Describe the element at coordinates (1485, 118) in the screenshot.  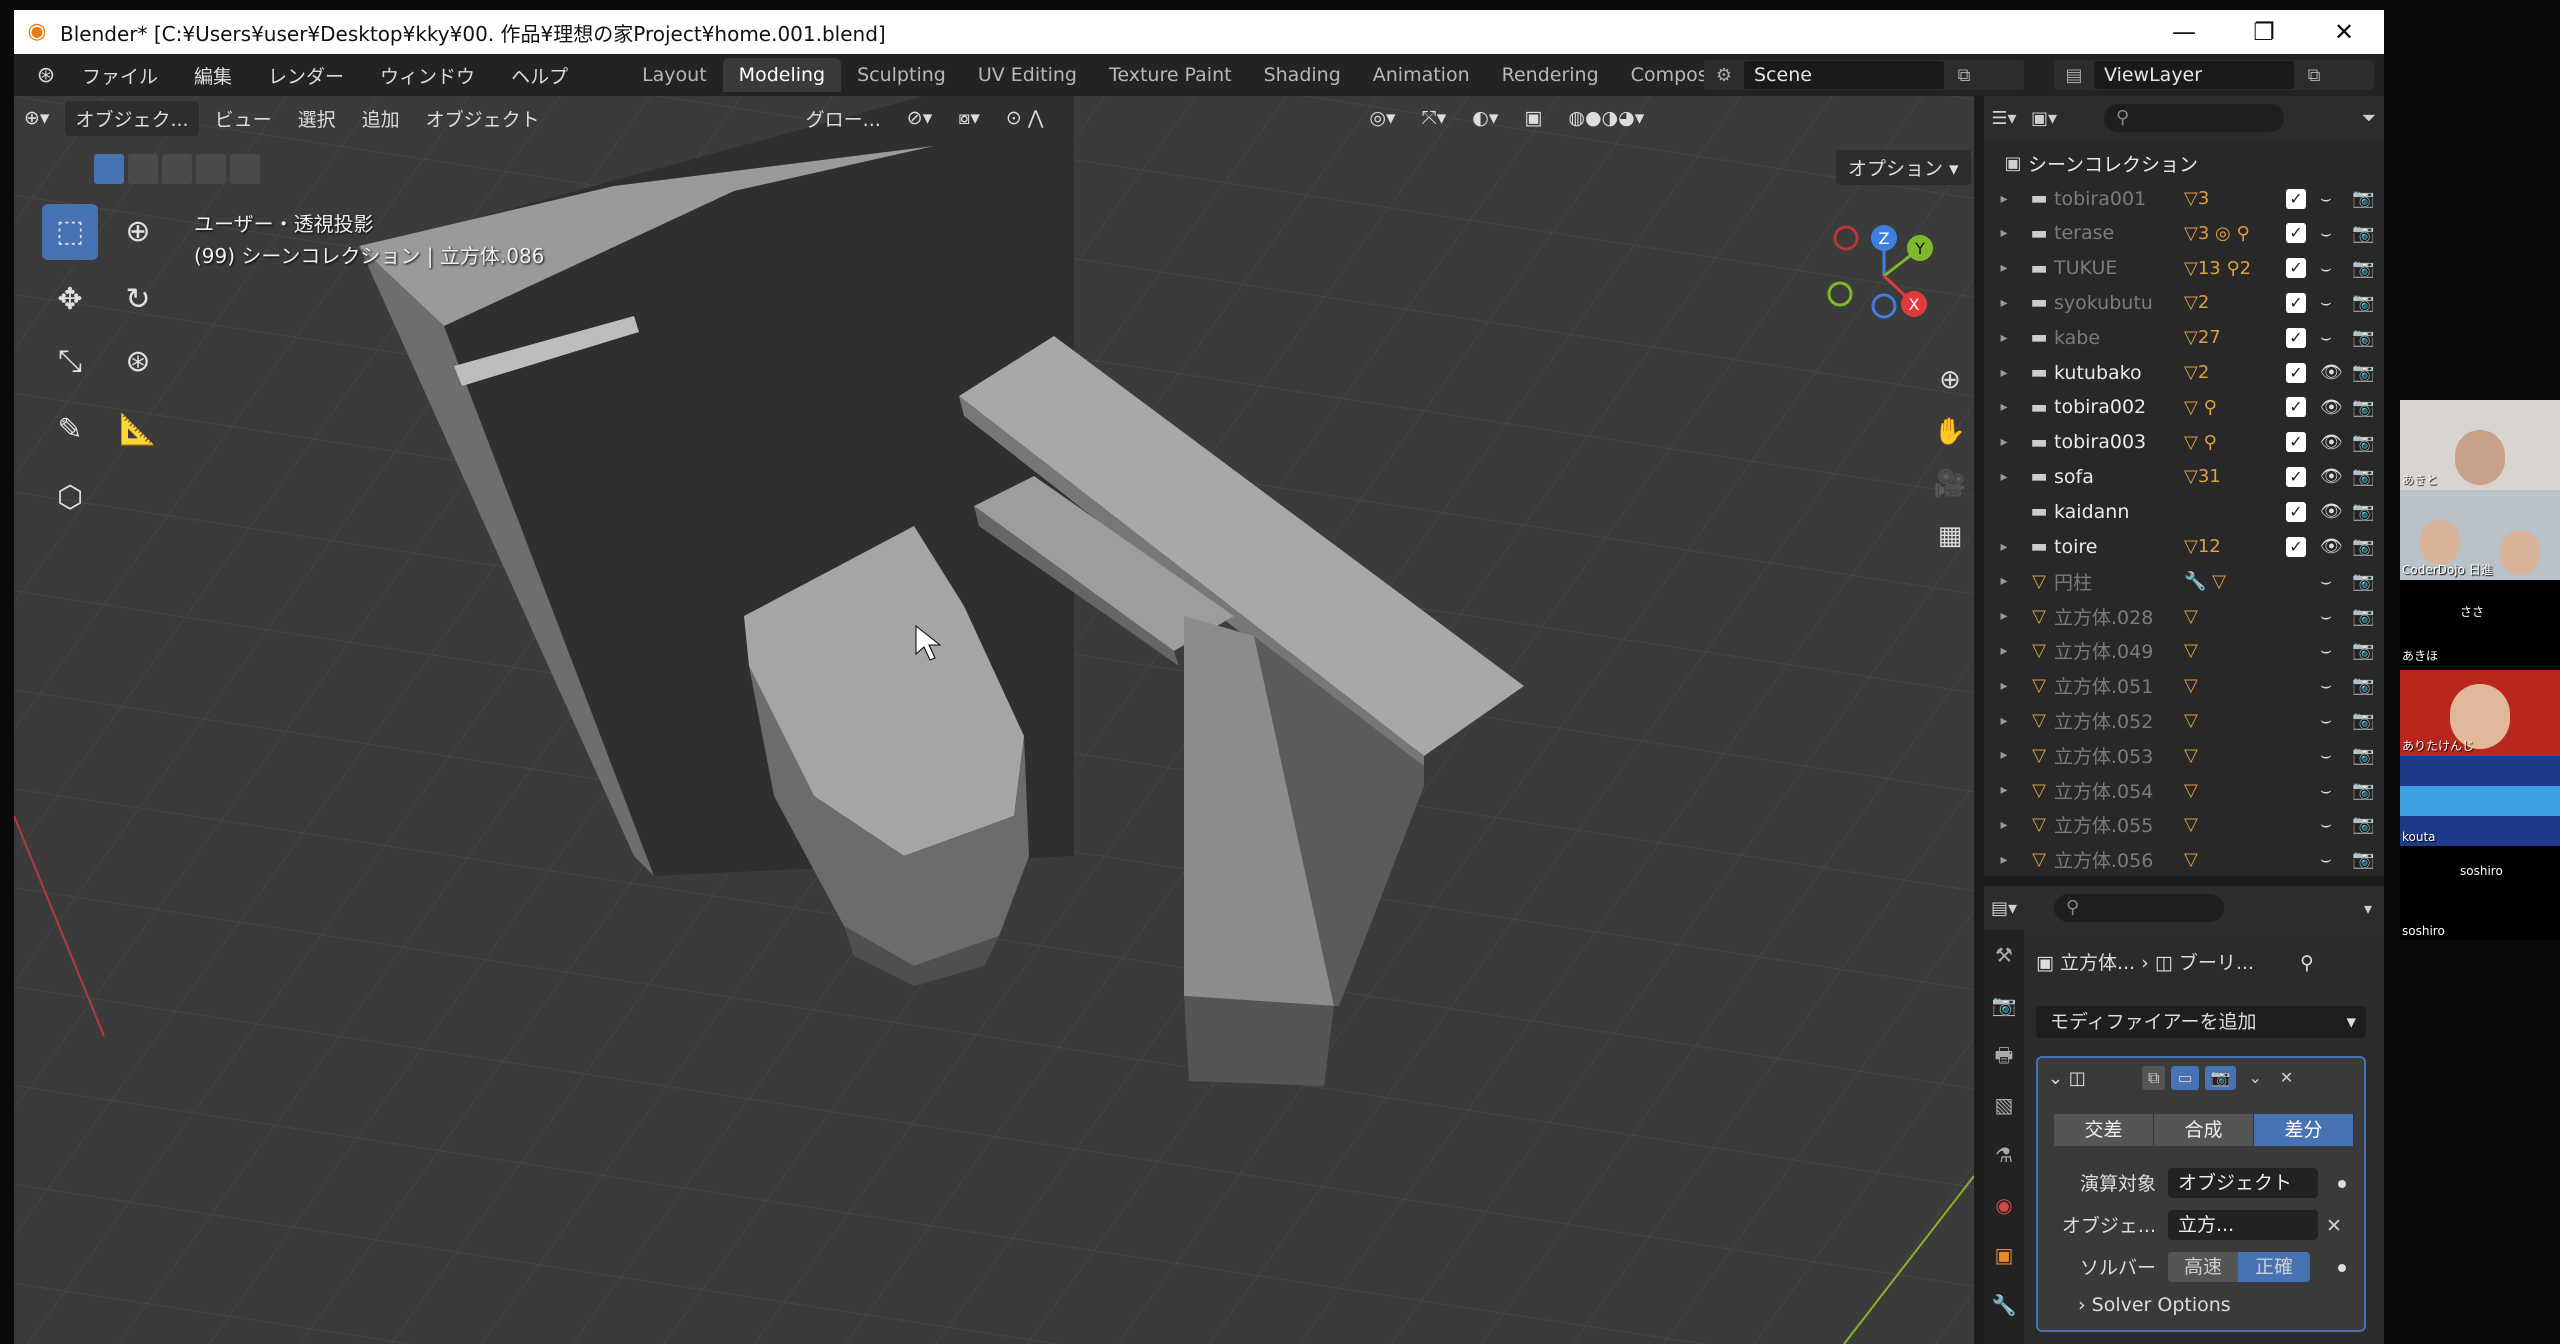
I see `overlay-toggle-icon: ◐▾` at that location.